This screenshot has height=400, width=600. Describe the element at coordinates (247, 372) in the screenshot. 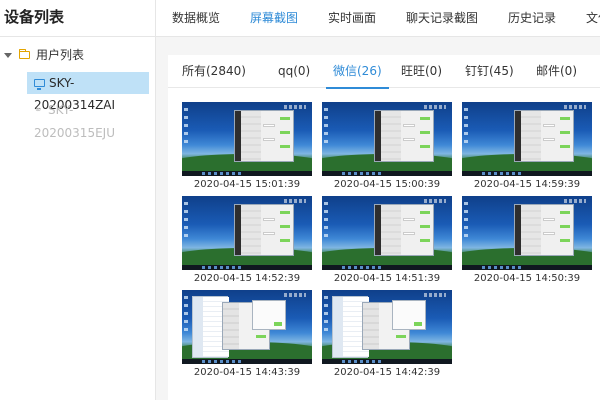

I see `screenshot-timestamp: 2020-04-15 14:43:39` at that location.